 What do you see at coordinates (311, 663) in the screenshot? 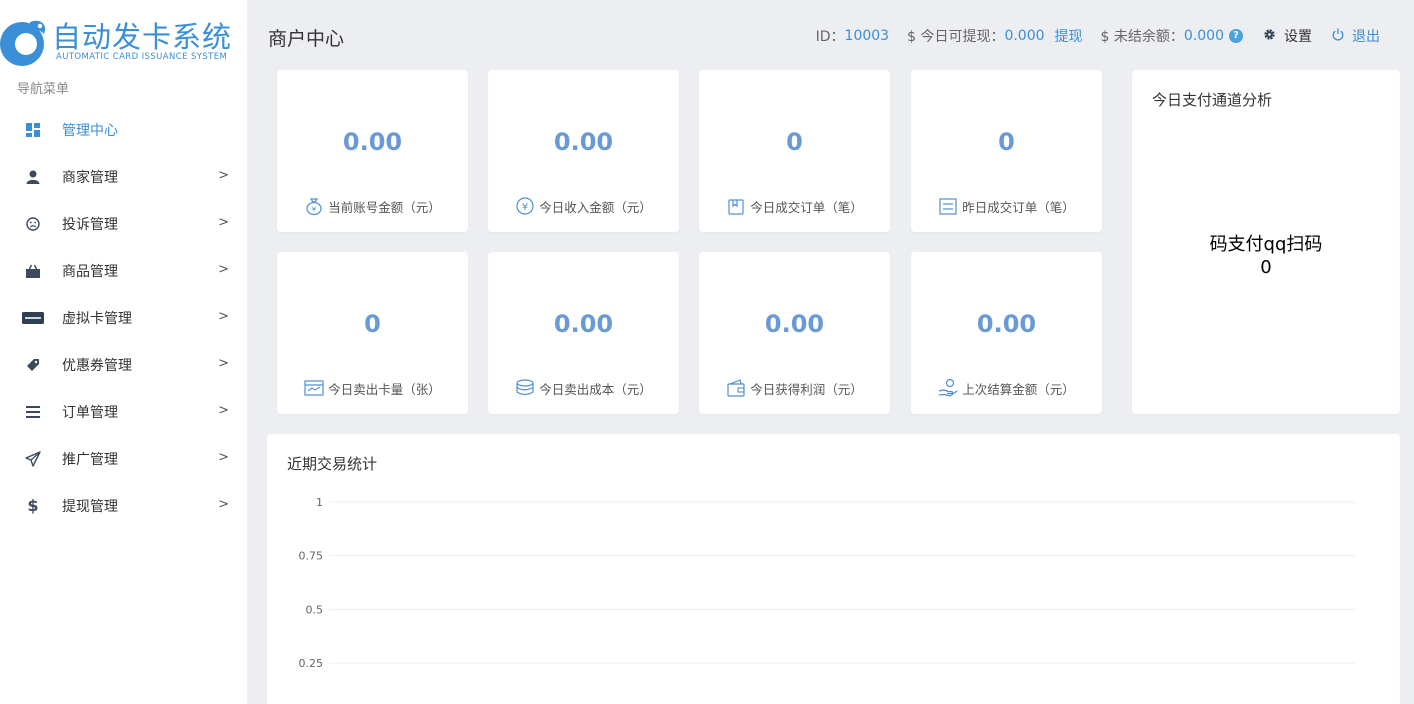
I see `y-tick-label: 0.25` at bounding box center [311, 663].